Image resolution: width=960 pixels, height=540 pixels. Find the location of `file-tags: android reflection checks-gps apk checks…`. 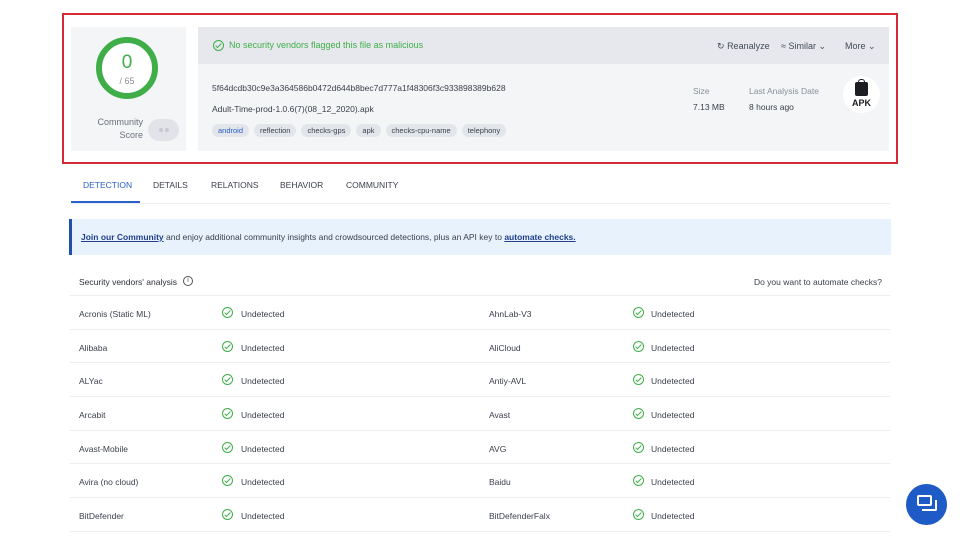

file-tags: android reflection checks-gps apk checks… is located at coordinates (359, 130).